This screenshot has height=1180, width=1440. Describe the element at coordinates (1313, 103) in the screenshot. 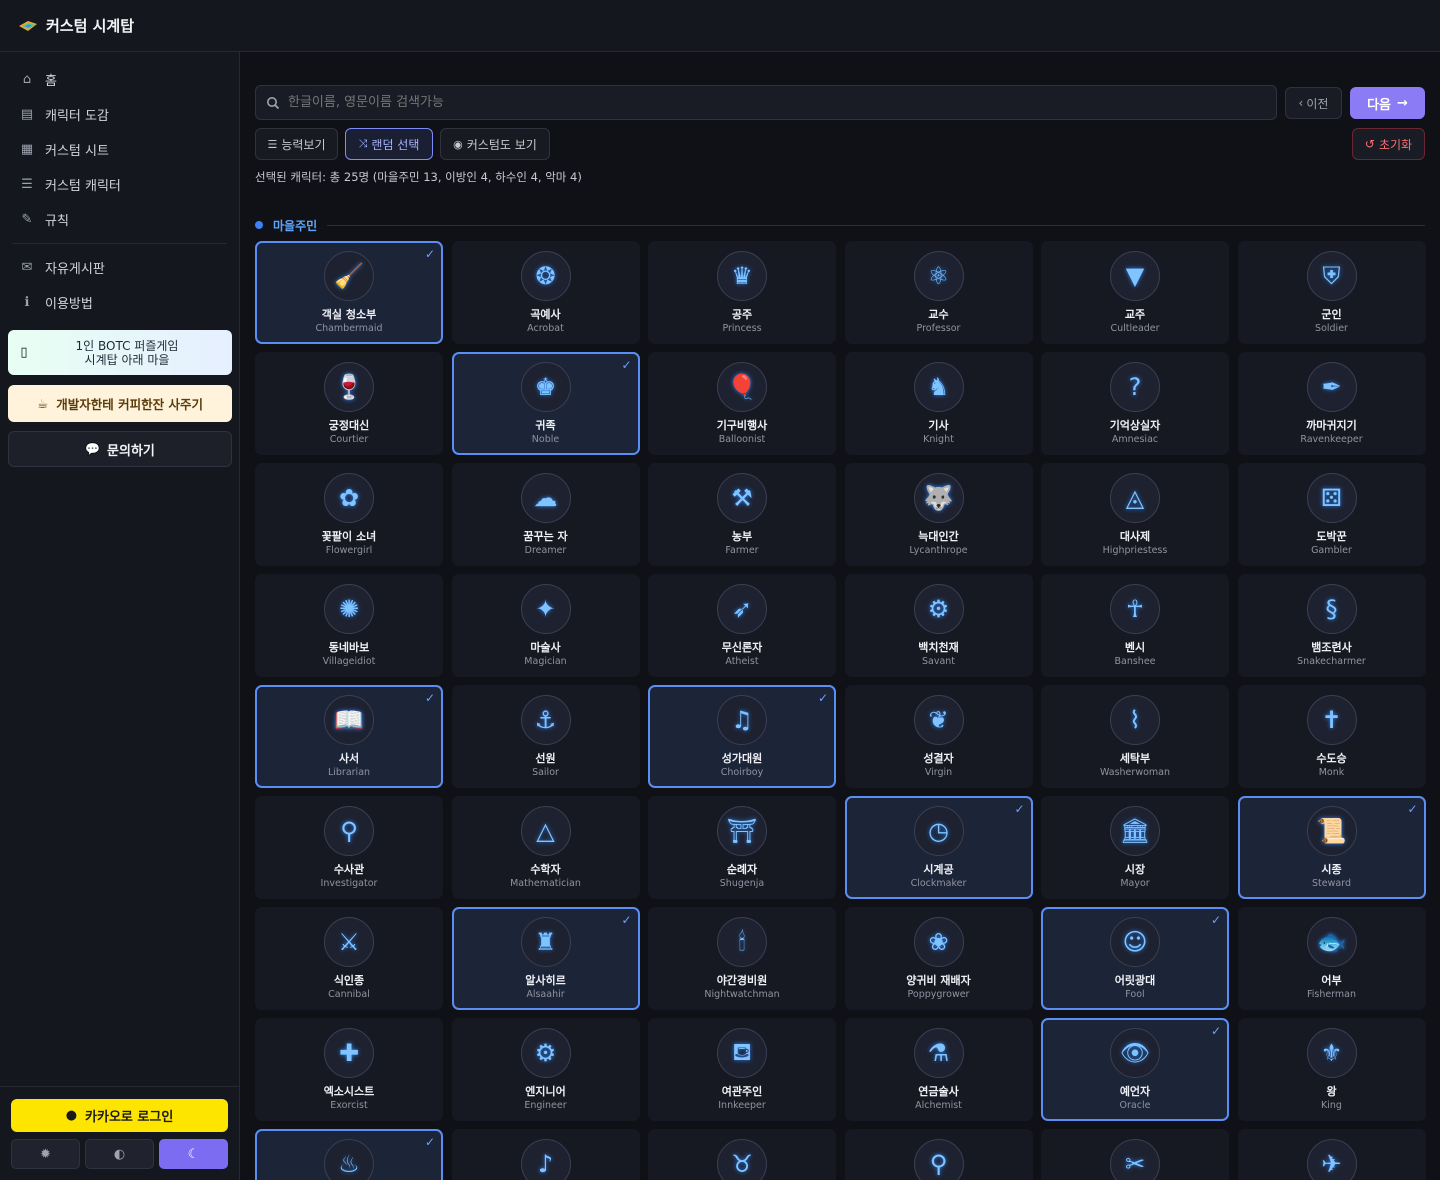

I see `prev-button: ‹ 이전` at that location.